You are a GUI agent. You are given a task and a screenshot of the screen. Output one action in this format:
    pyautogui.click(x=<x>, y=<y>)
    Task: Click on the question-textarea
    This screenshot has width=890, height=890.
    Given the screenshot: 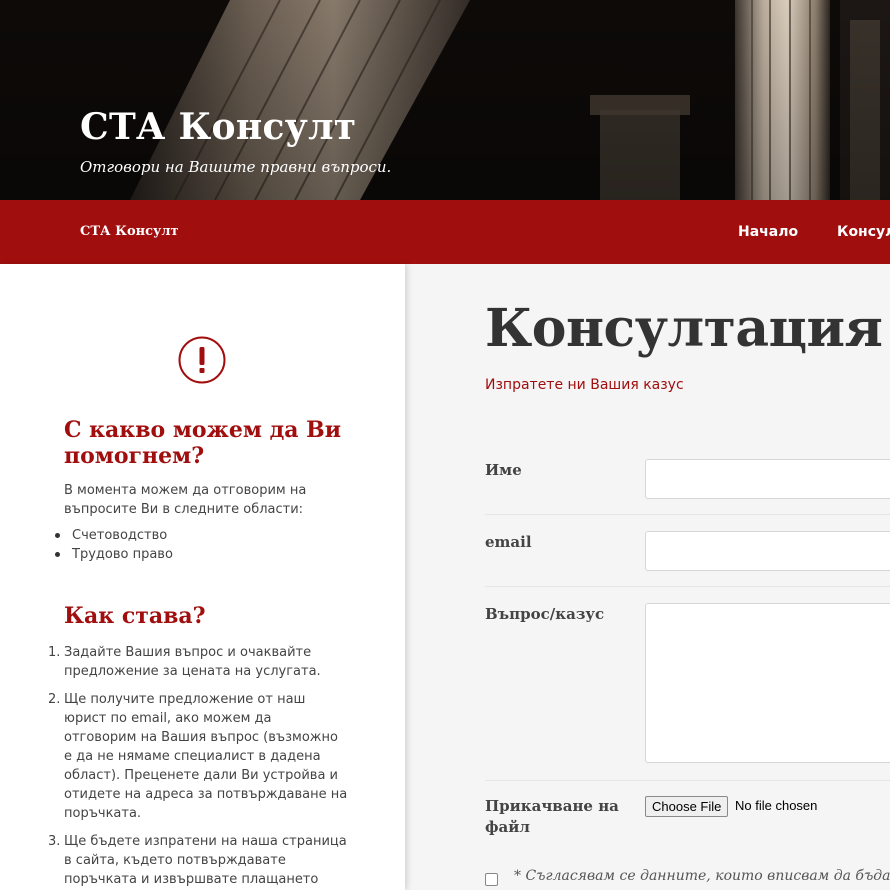 What is the action you would take?
    pyautogui.click(x=767, y=683)
    